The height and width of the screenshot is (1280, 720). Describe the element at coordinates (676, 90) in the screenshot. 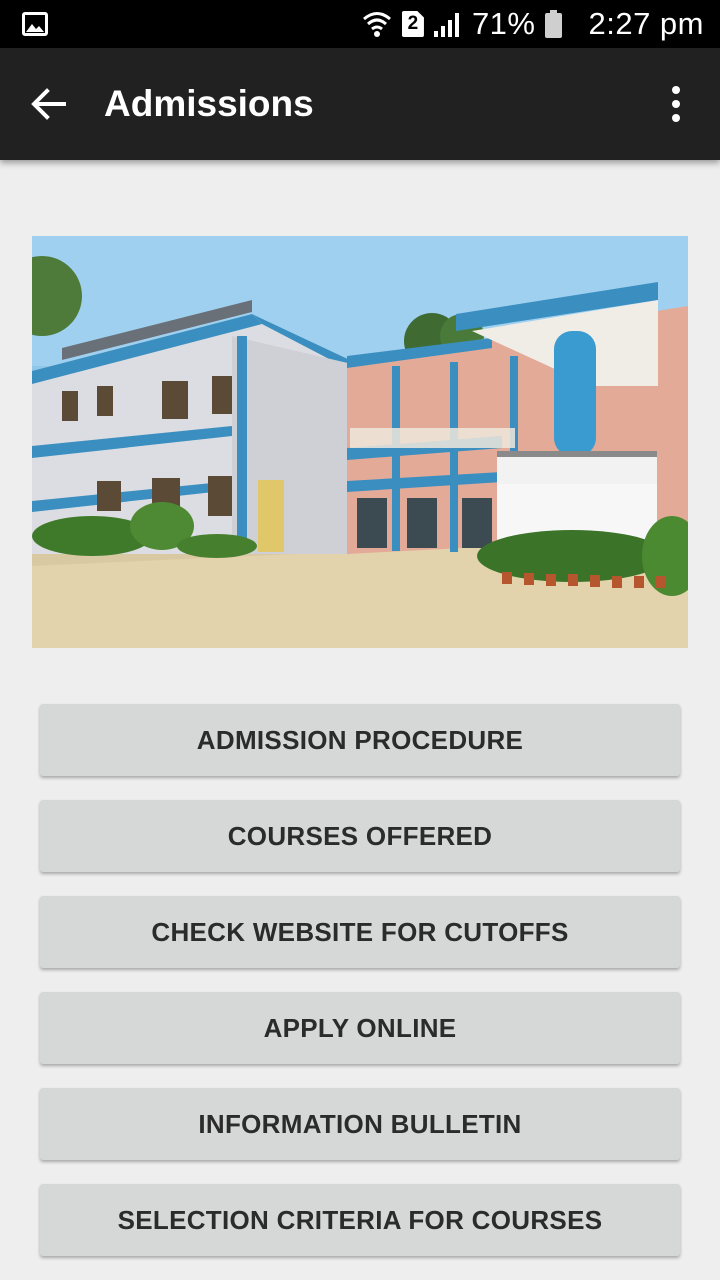

I see `more-vert-icon` at that location.